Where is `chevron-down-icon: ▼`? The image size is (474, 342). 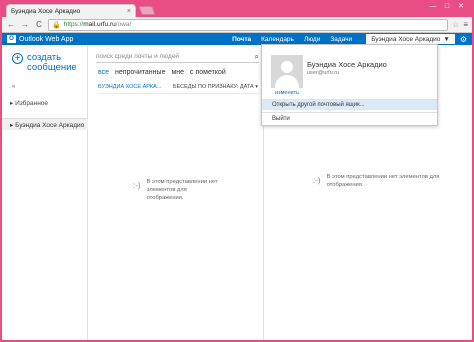 chevron-down-icon: ▼ is located at coordinates (446, 39).